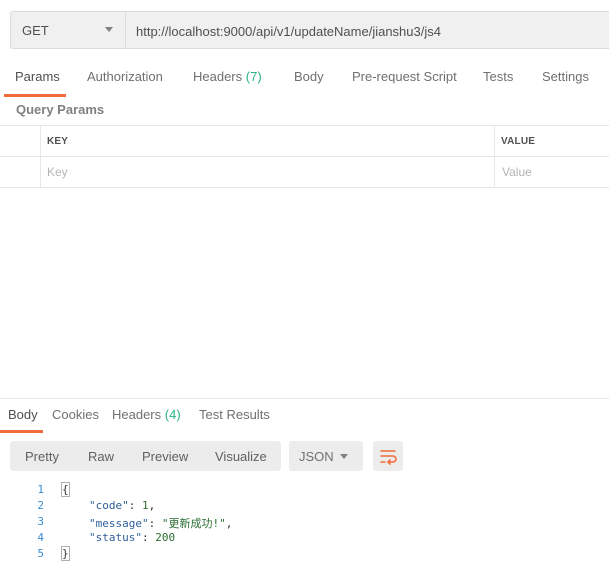 Image resolution: width=609 pixels, height=572 pixels. I want to click on query-params-title: Query Params, so click(60, 109).